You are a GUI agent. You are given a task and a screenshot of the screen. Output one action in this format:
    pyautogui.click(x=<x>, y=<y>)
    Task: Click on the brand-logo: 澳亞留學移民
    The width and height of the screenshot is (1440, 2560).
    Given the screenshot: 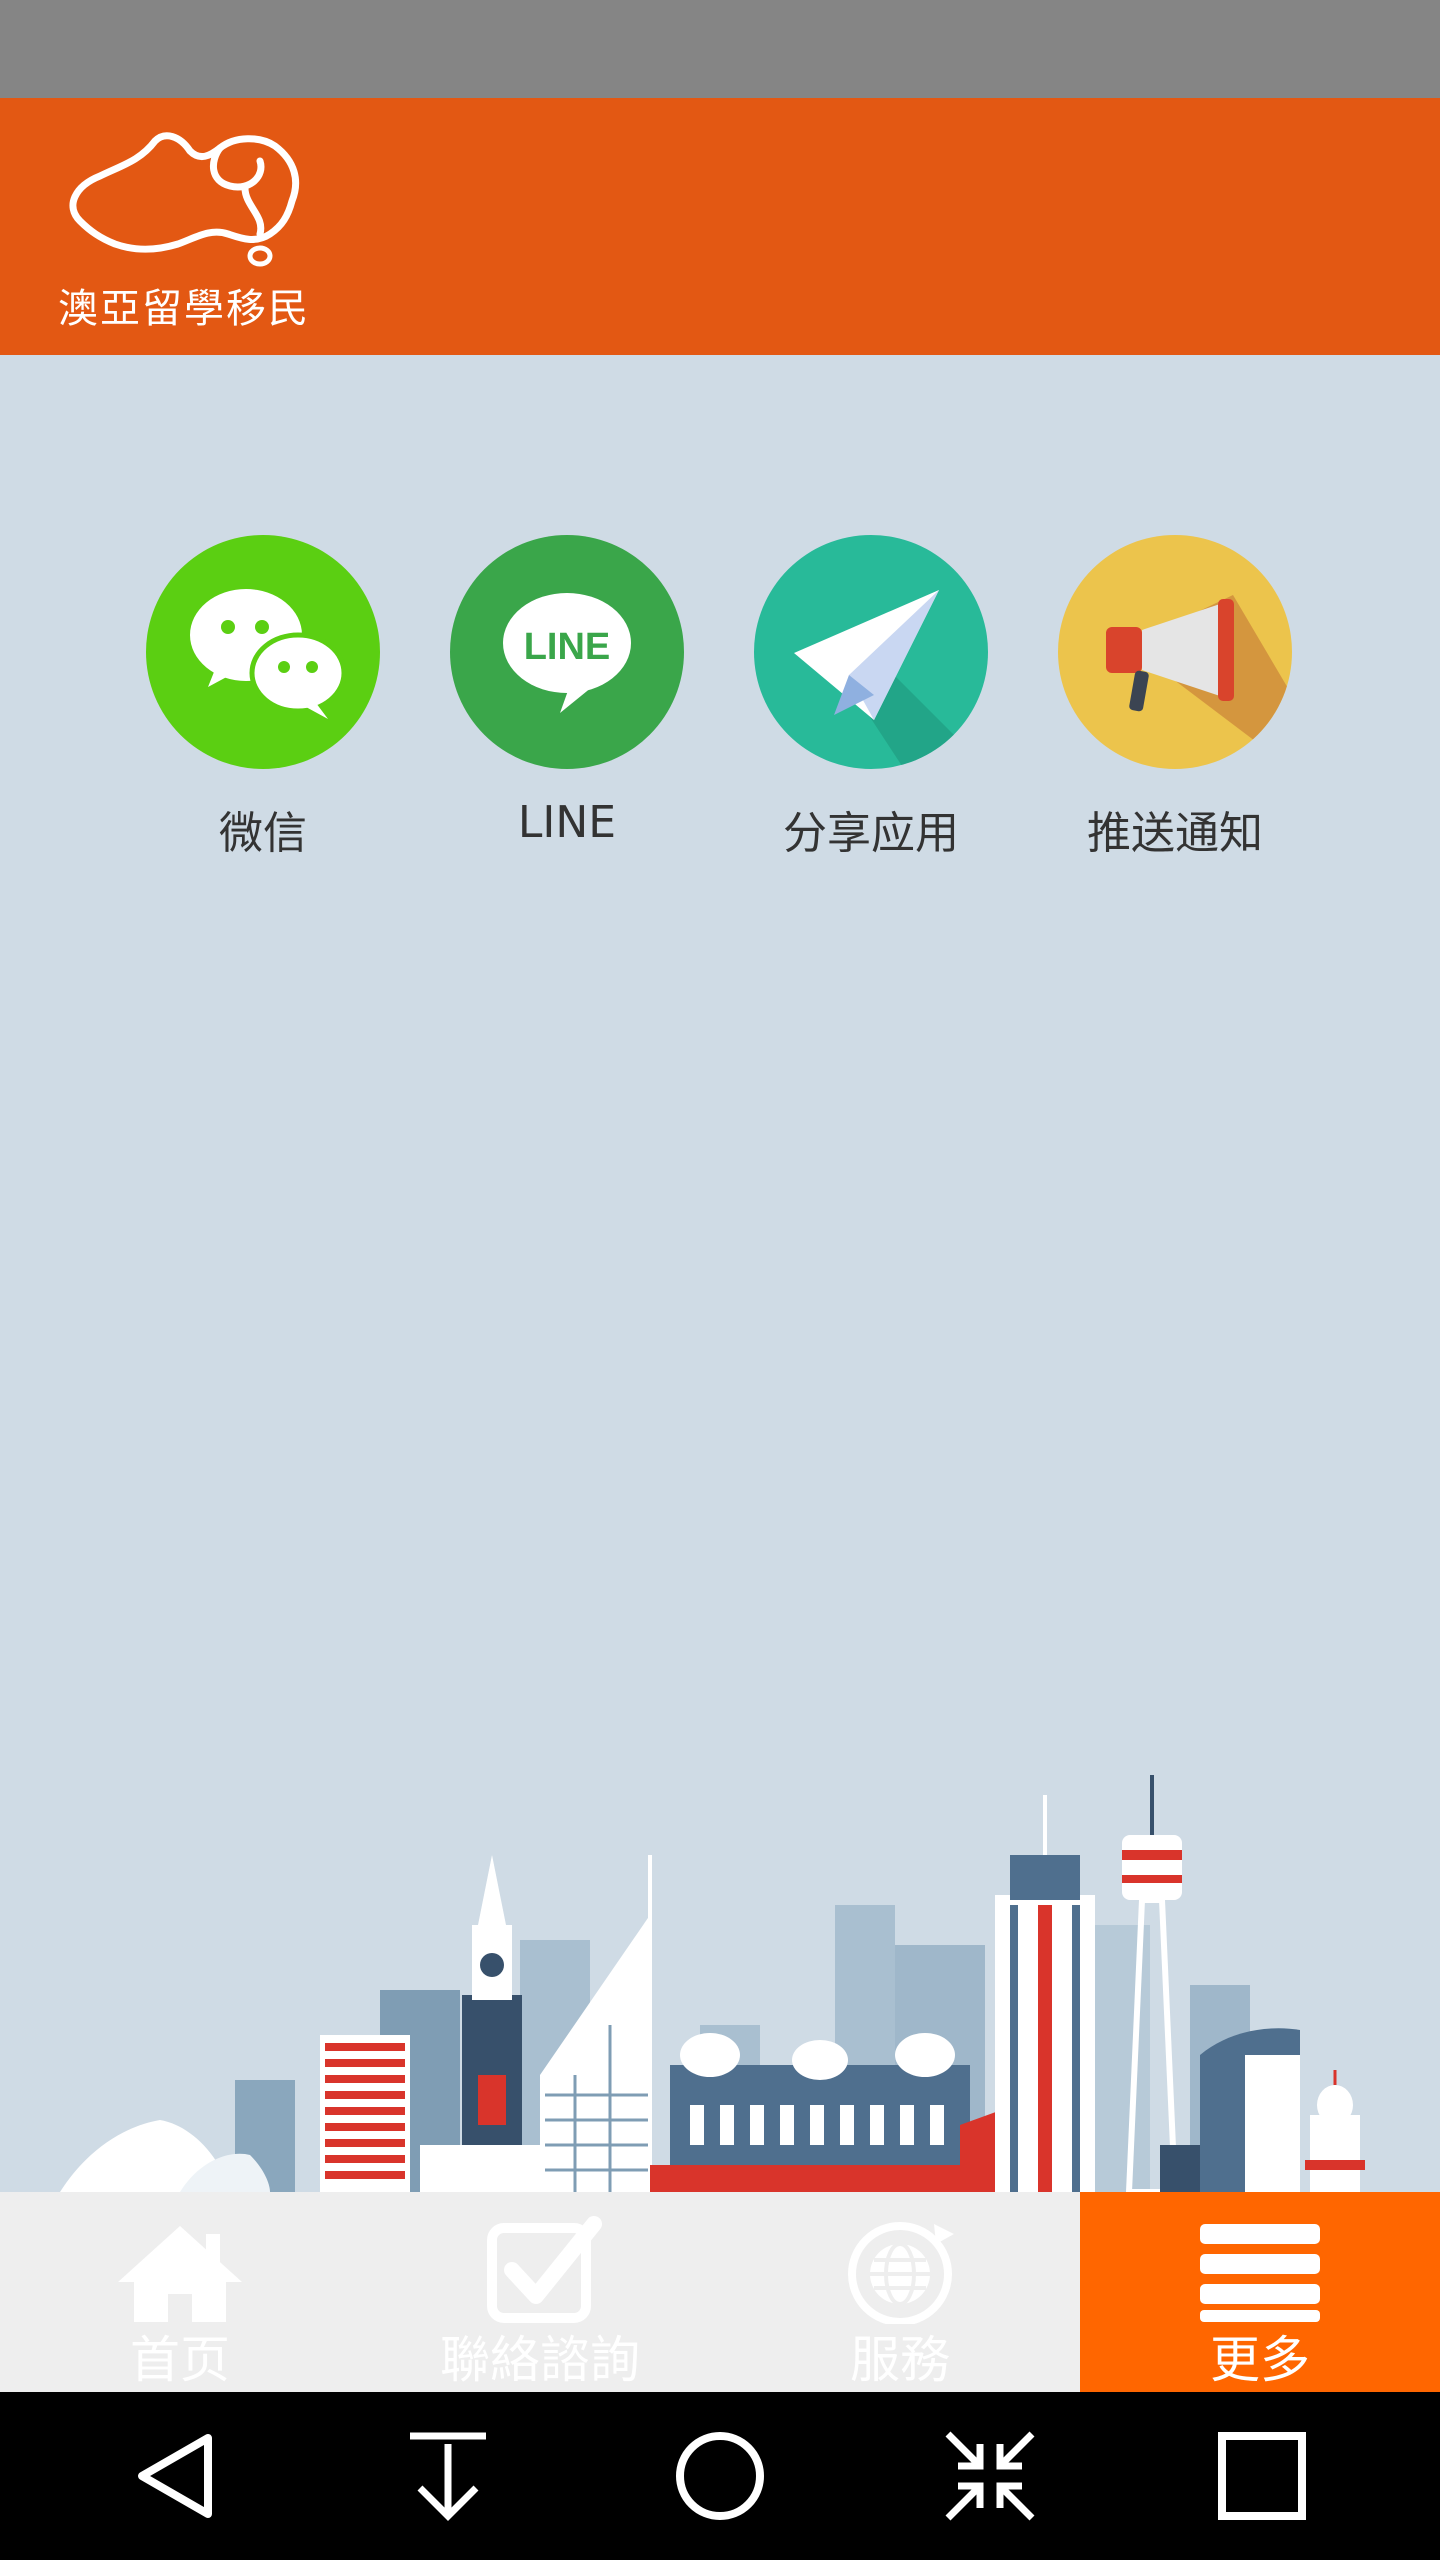 What is the action you would take?
    pyautogui.click(x=195, y=229)
    